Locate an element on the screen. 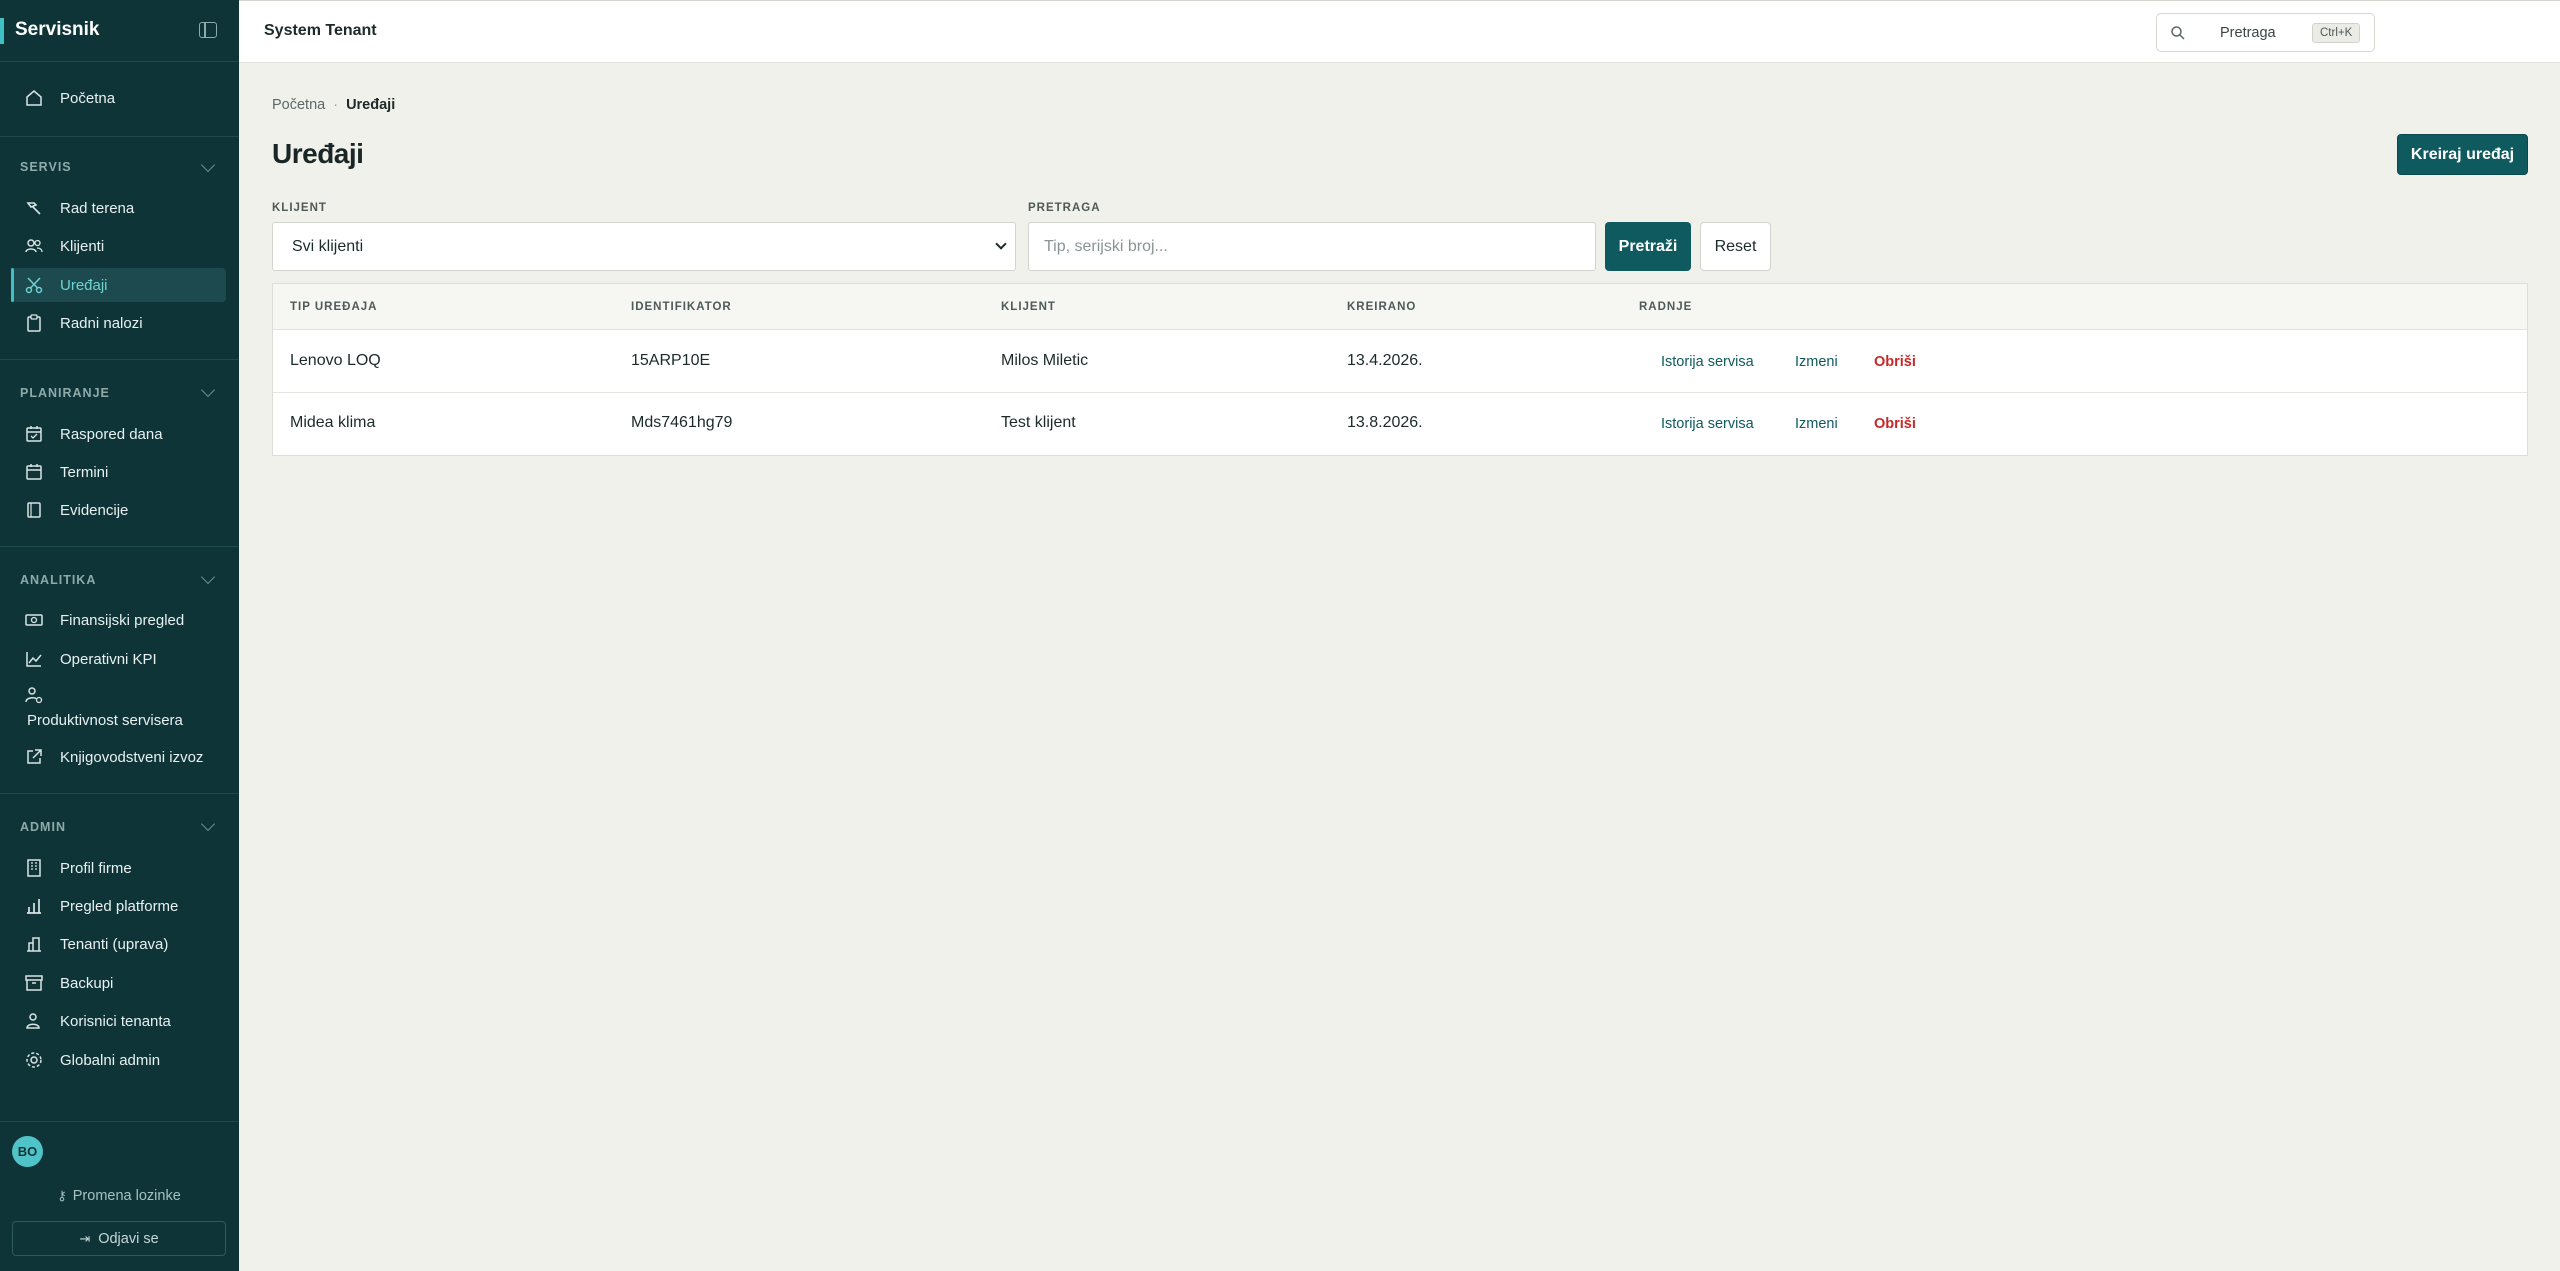  sidebar-item-rad-terena: Rad terena is located at coordinates (119, 208).